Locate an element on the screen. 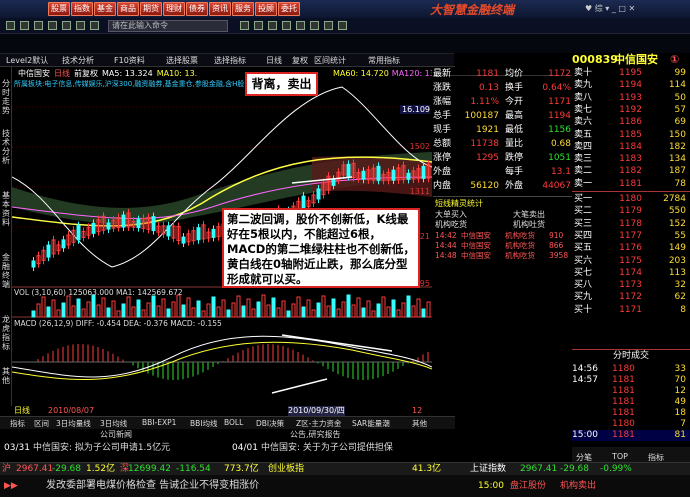 This screenshot has height=497, width=690. sidebar-item-3: 金融终端 is located at coordinates (6, 271).